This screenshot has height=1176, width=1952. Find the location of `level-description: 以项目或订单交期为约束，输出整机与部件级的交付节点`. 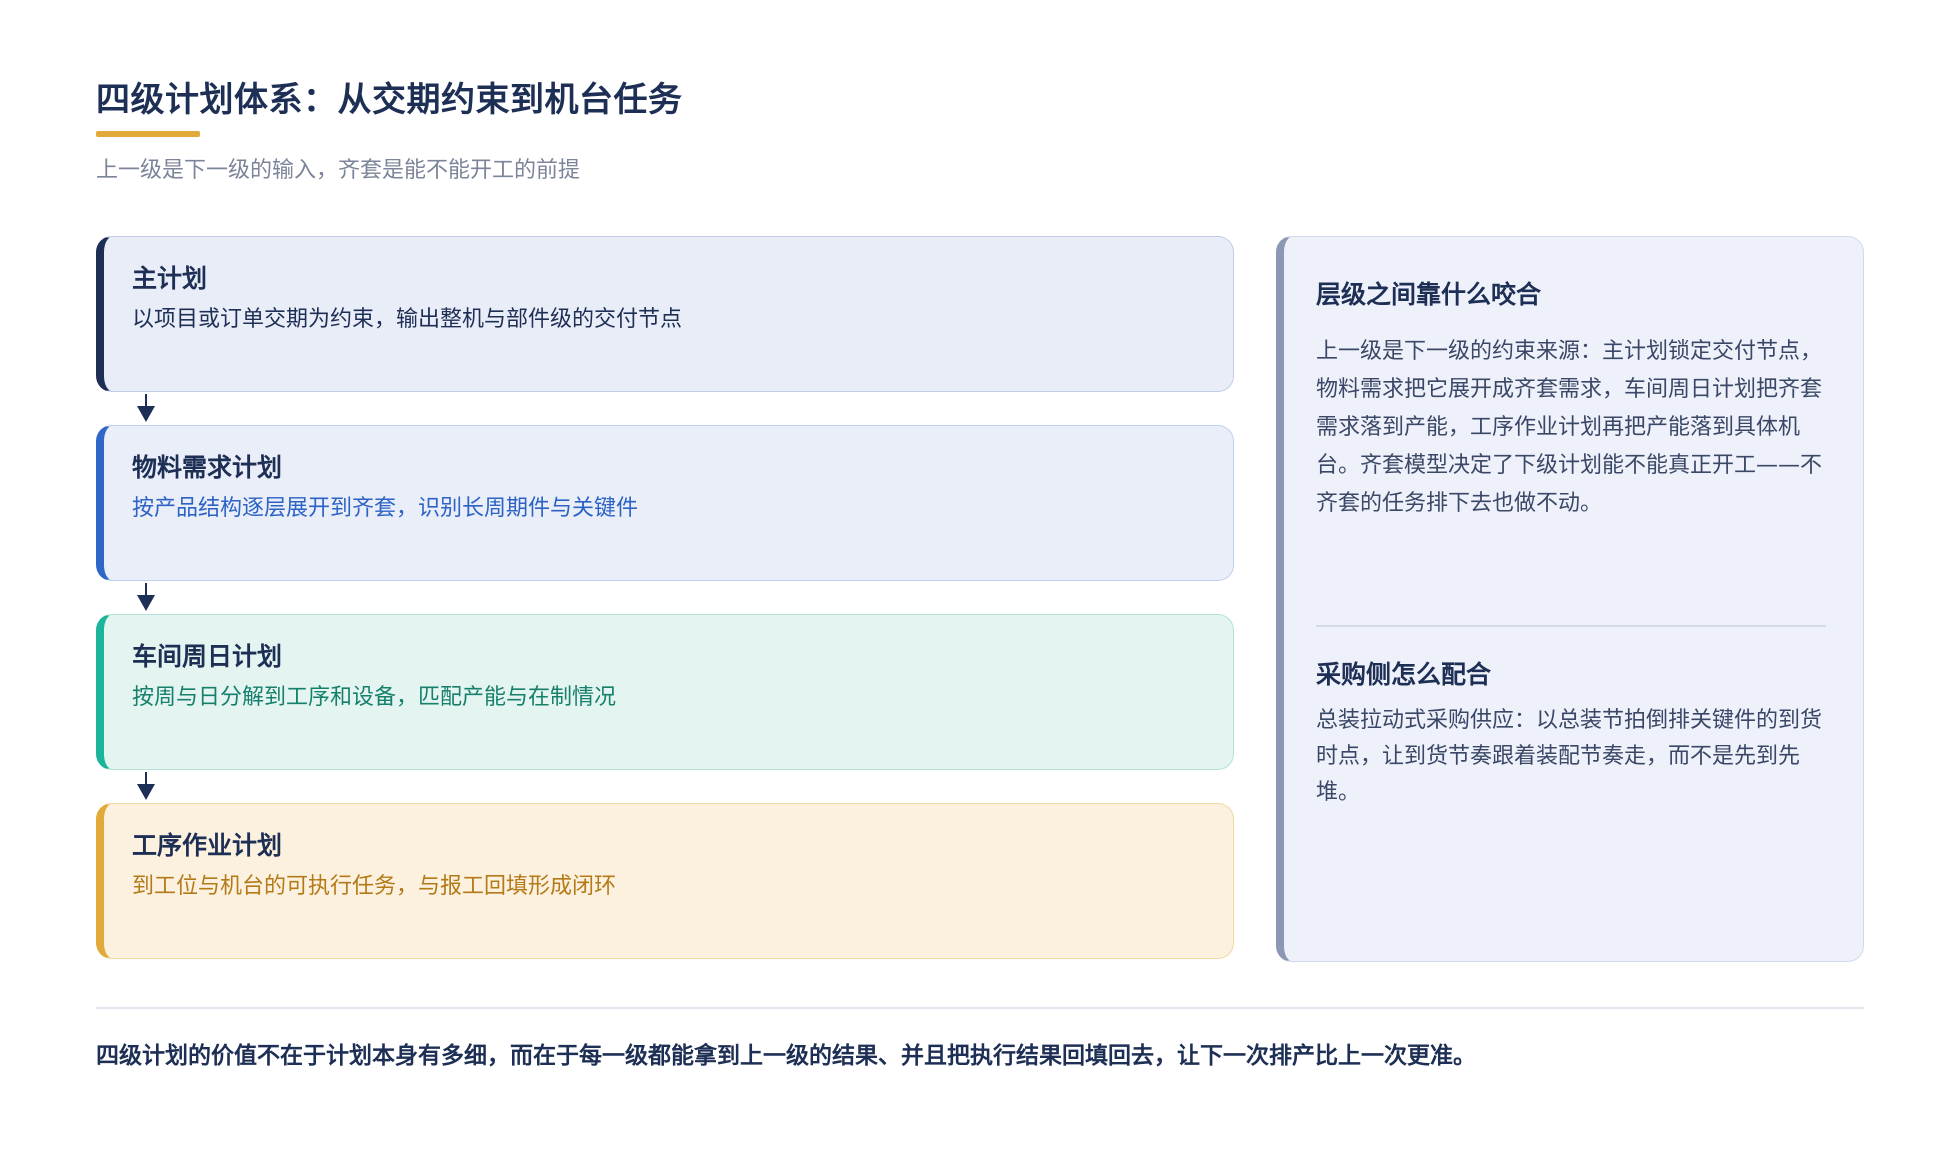

level-description: 以项目或订单交期为约束，输出整机与部件级的交付节点 is located at coordinates (407, 319).